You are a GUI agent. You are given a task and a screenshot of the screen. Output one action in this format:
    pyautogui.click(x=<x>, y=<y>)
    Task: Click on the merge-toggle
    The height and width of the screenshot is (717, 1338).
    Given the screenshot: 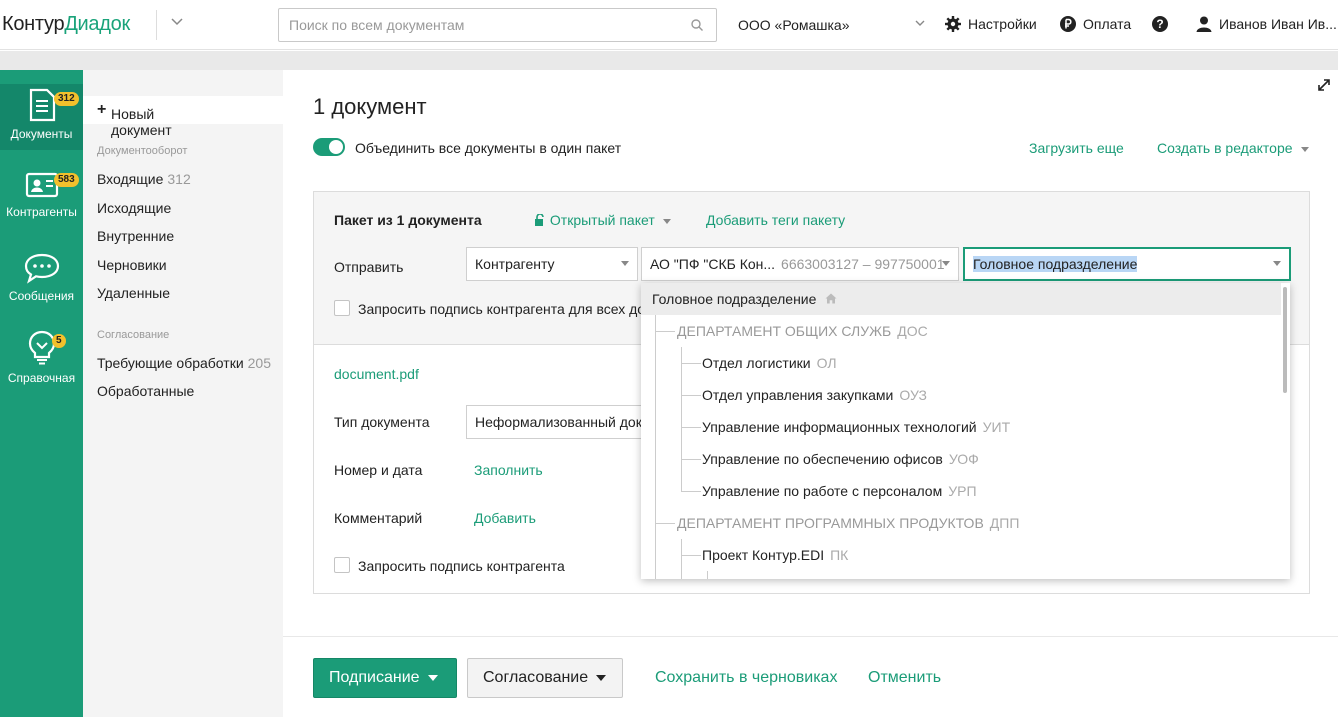 What is the action you would take?
    pyautogui.click(x=329, y=147)
    